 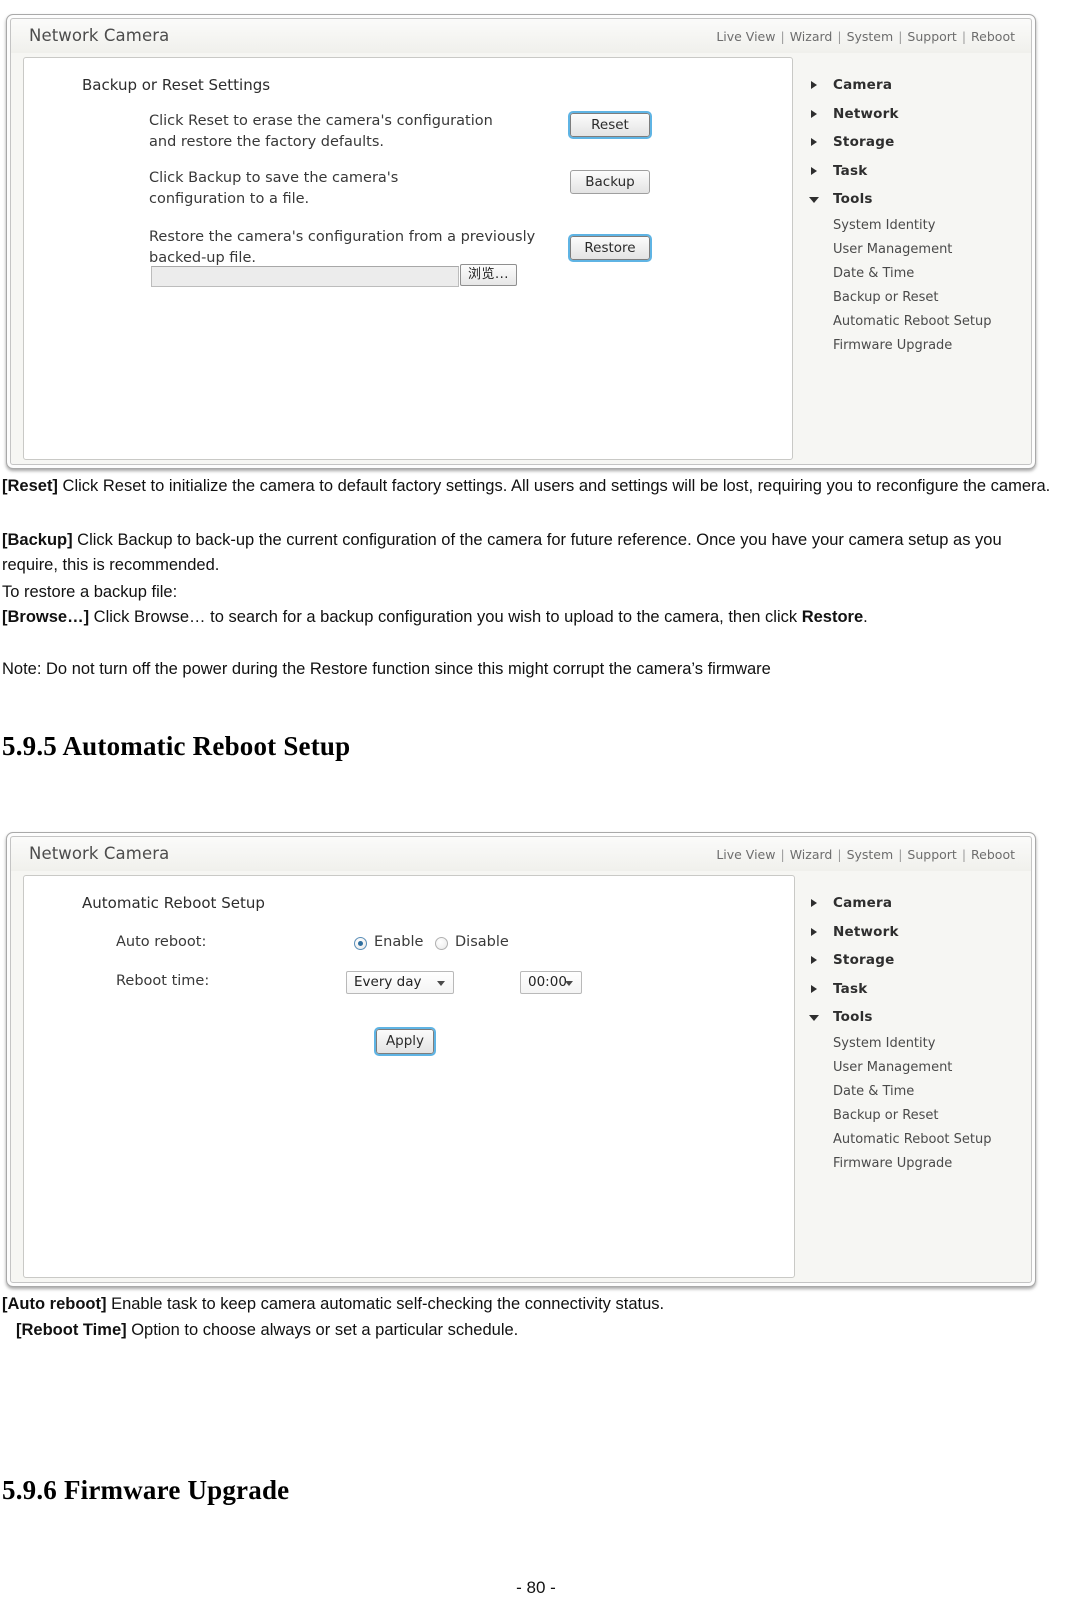 I want to click on doc-backup-tag: [Backup], so click(x=37, y=540).